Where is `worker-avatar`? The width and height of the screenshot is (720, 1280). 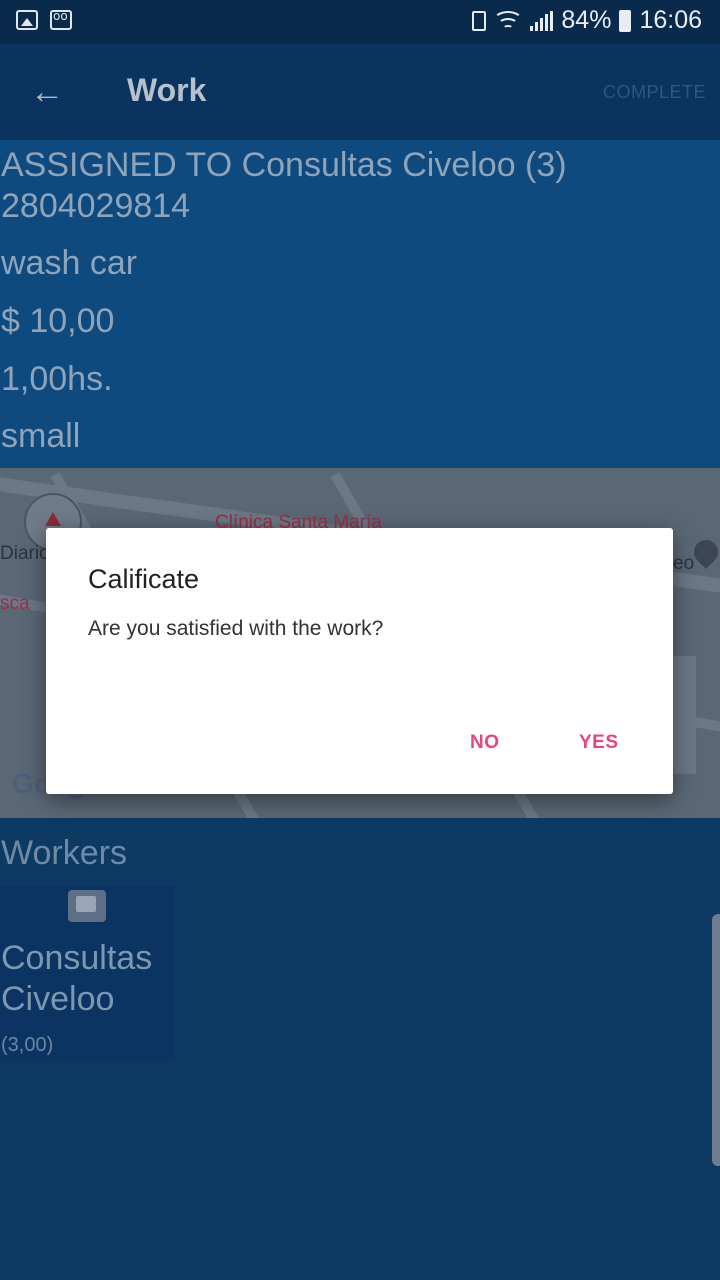 worker-avatar is located at coordinates (87, 906).